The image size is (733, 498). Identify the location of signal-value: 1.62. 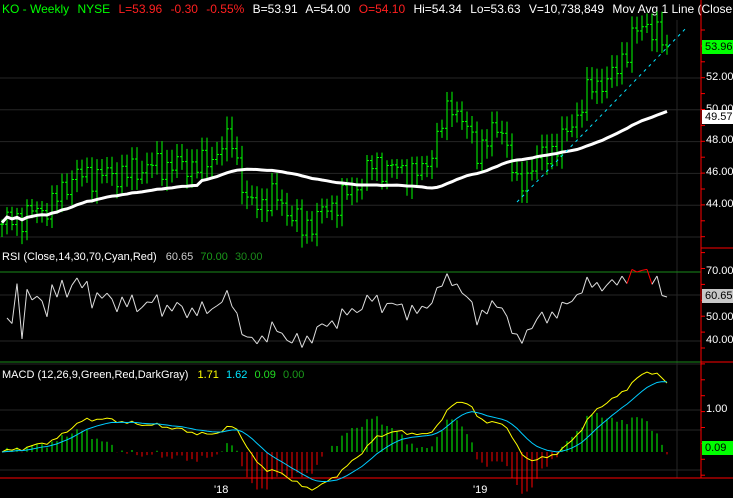
(237, 375).